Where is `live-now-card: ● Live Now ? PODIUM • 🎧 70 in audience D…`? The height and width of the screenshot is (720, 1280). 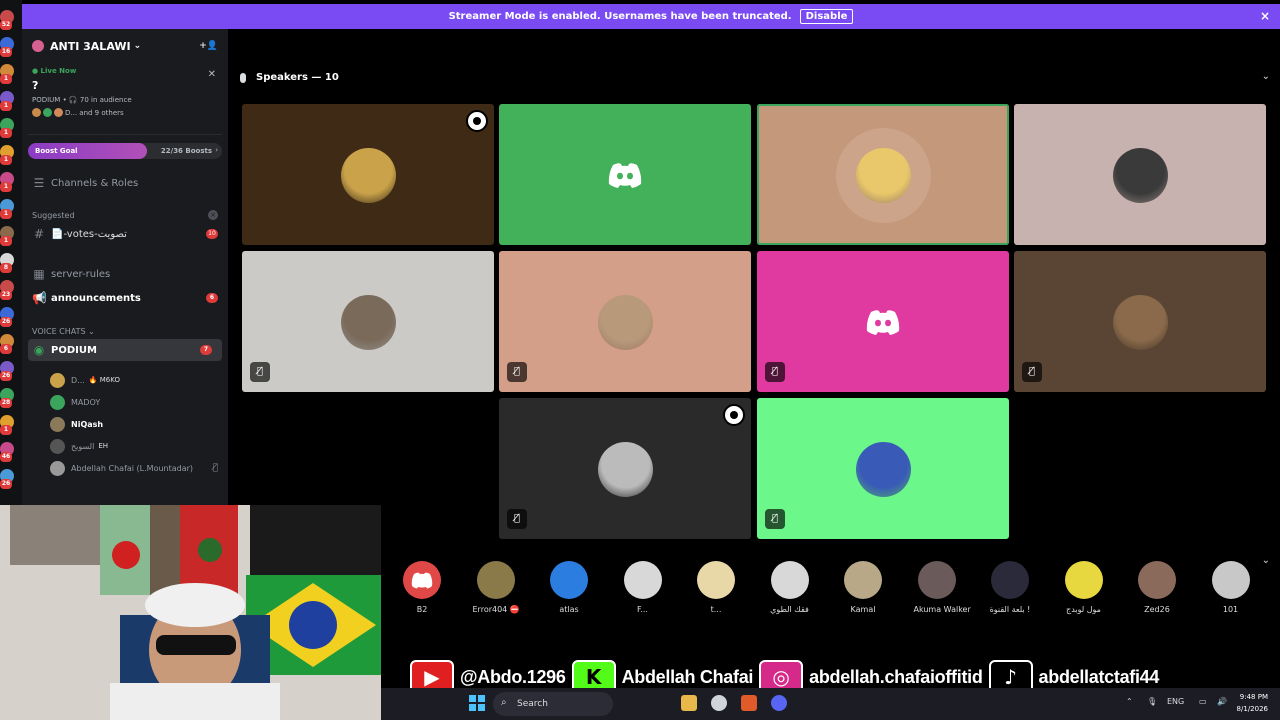 live-now-card: ● Live Now ? PODIUM • 🎧 70 in audience D… is located at coordinates (125, 99).